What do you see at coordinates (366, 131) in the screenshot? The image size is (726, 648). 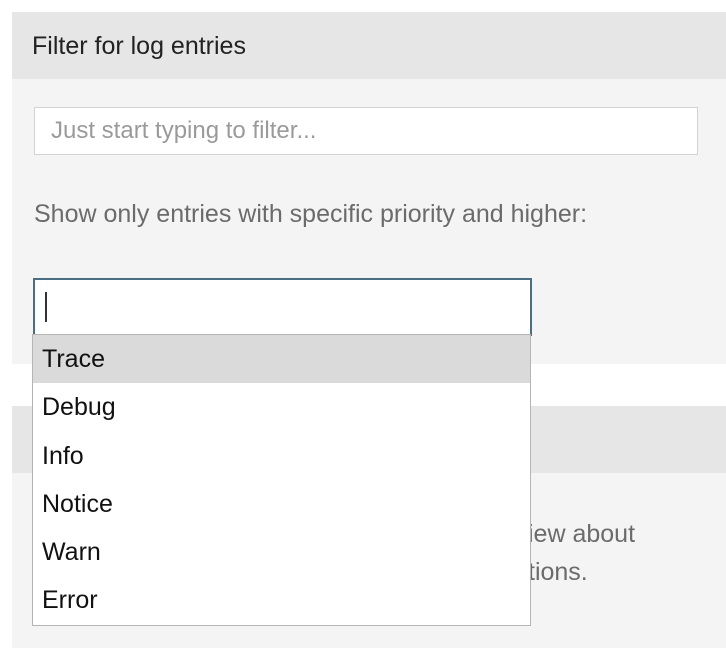 I see `log-filter-input` at bounding box center [366, 131].